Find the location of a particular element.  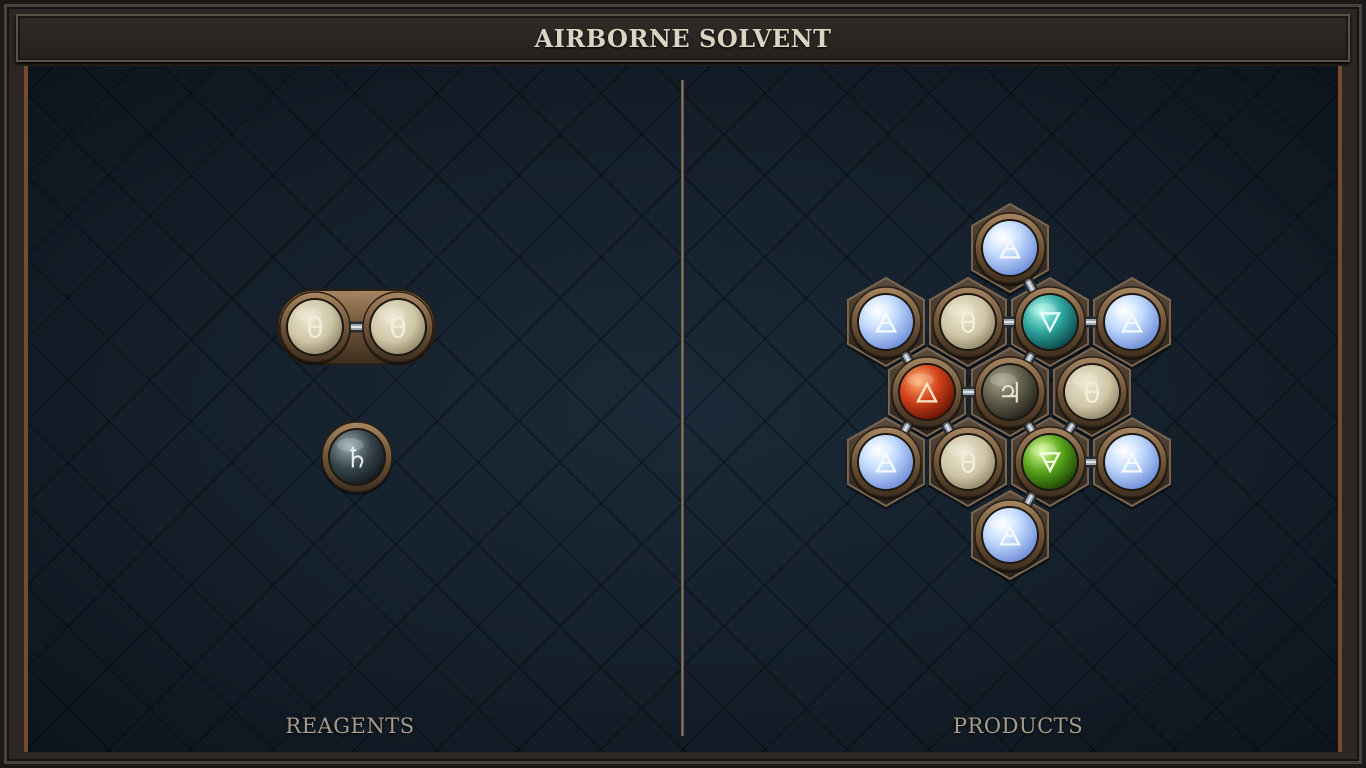

earth-symbol-icon: 🜃 is located at coordinates (1050, 462).